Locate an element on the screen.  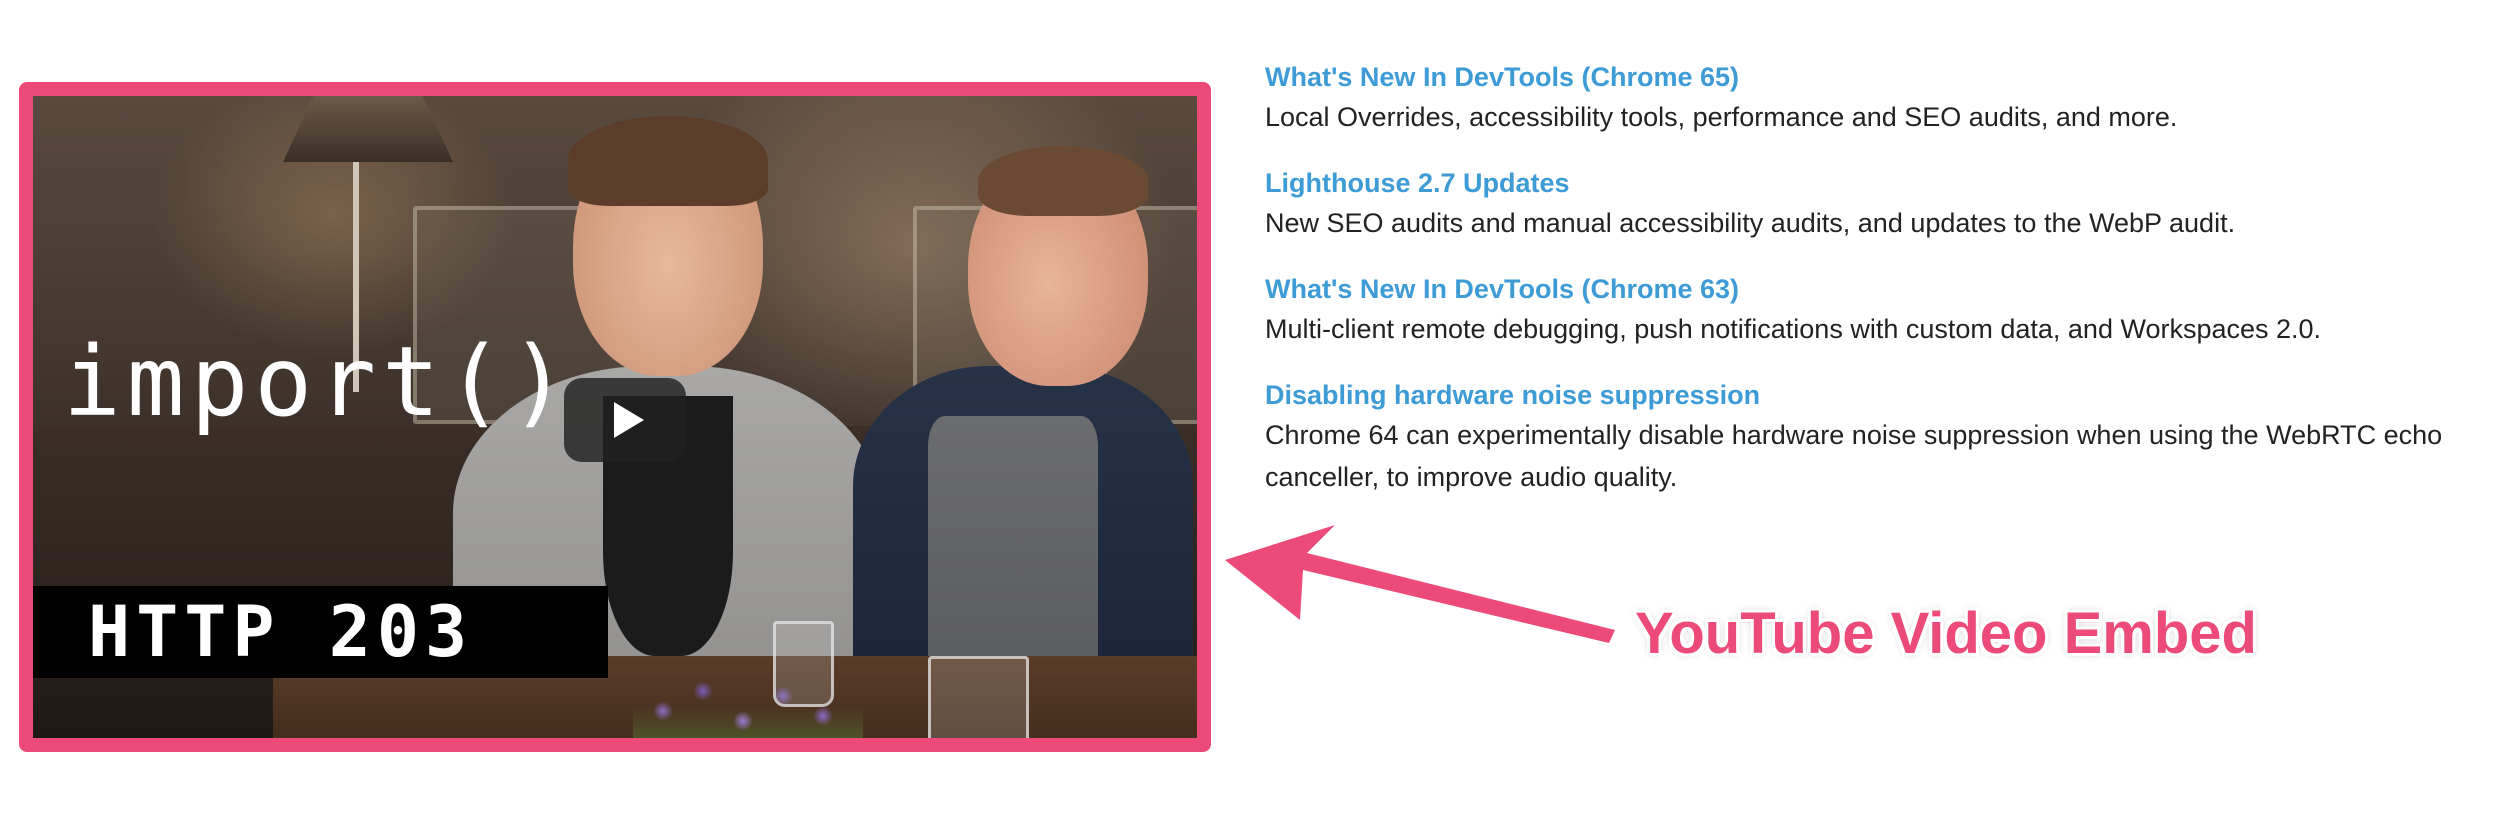
article-title-link: Lighthouse 2.7 Updates is located at coordinates (1872, 183).